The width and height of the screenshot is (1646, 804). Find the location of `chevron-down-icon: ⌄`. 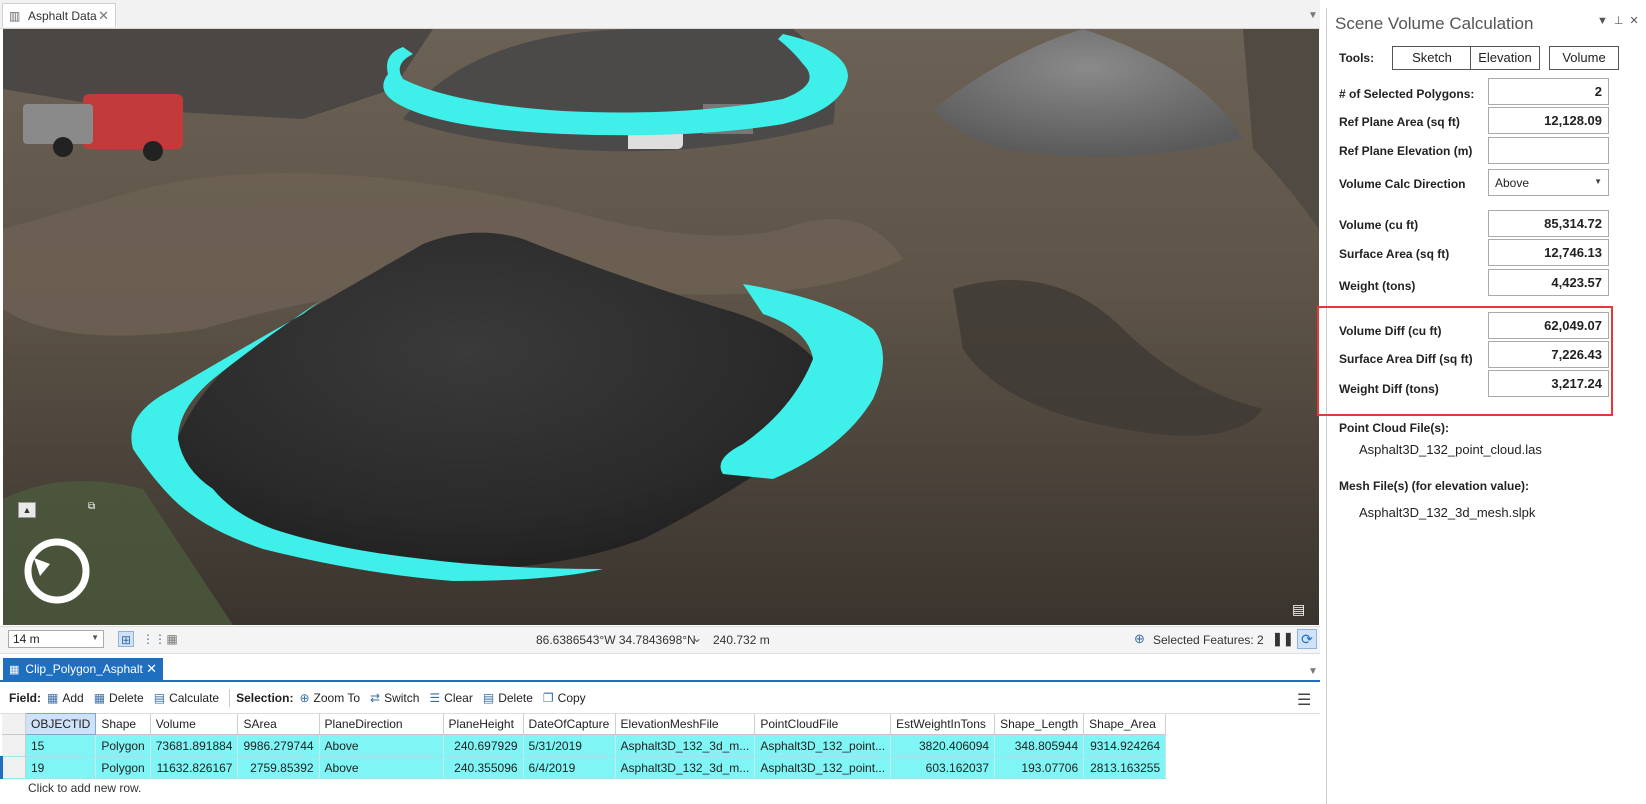

chevron-down-icon: ⌄ is located at coordinates (697, 638).